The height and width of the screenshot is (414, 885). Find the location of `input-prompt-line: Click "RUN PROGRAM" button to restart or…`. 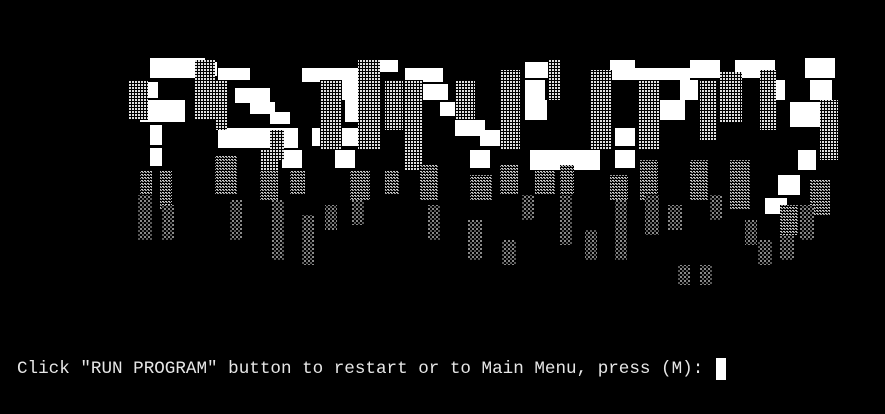

input-prompt-line: Click "RUN PROGRAM" button to restart or… is located at coordinates (371, 369).